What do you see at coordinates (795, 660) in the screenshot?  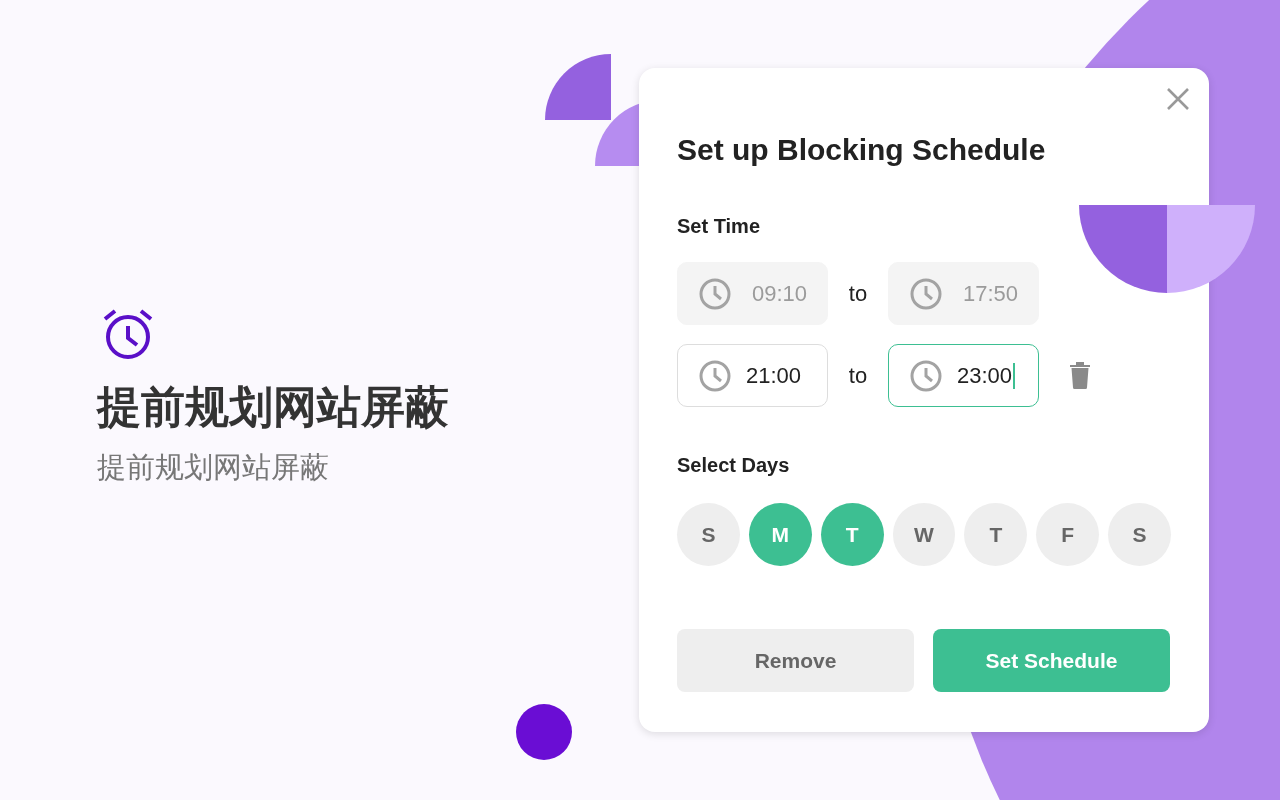 I see `remove-button: Remove` at bounding box center [795, 660].